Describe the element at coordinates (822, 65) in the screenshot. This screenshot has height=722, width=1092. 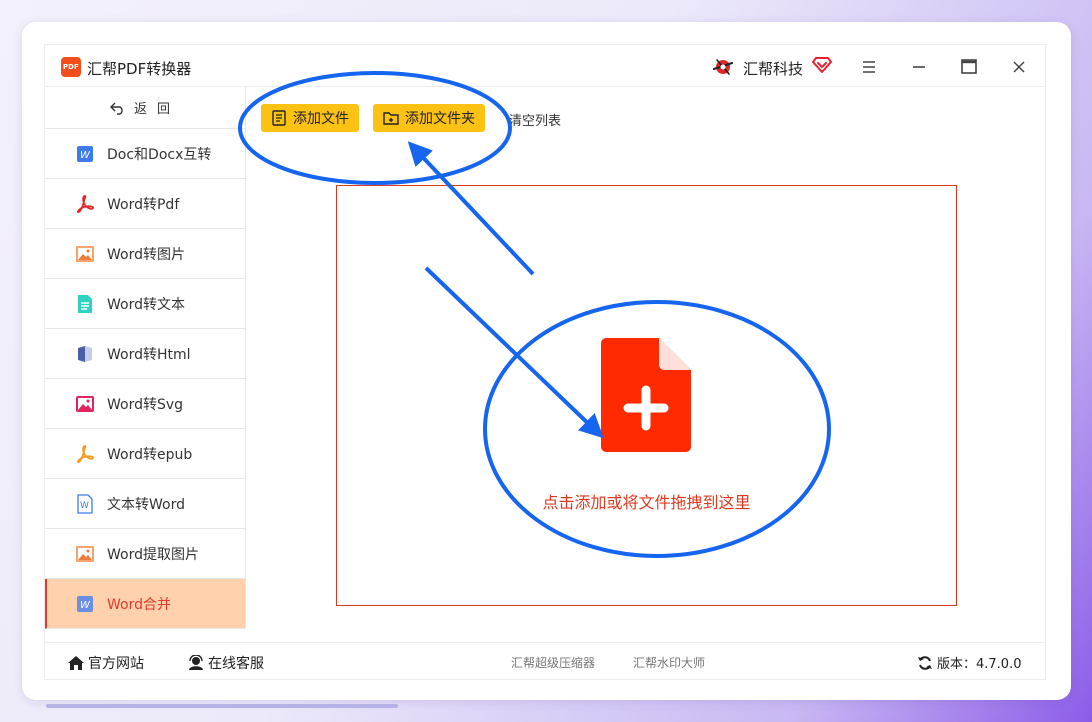
I see `vip-diamond-icon` at that location.